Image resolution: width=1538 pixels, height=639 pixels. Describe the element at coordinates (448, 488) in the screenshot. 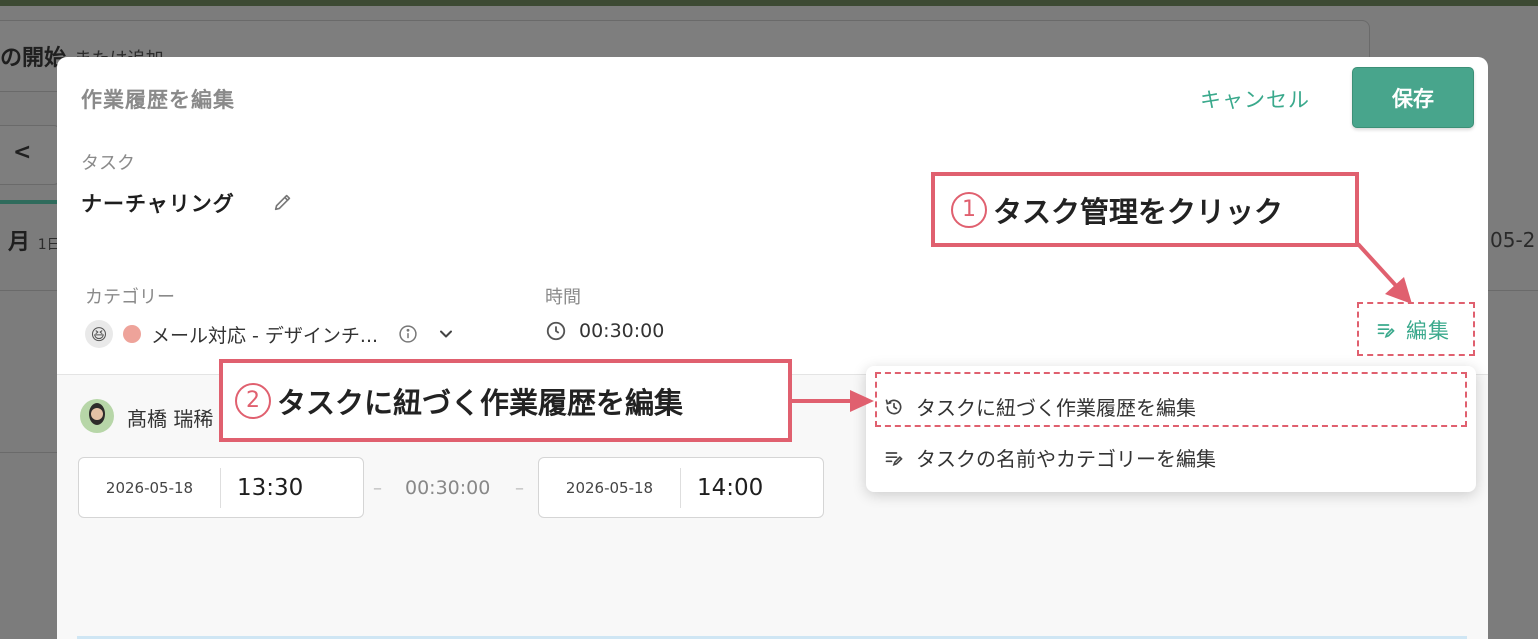

I see `duration-value: 00:30:00` at that location.